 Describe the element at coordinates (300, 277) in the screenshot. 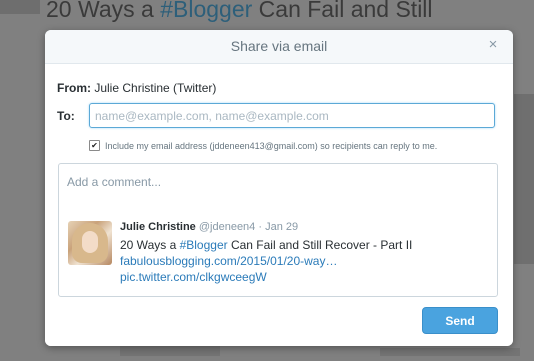

I see `tweet-pic-link: pic.twitter.com/clkgwceegW` at that location.